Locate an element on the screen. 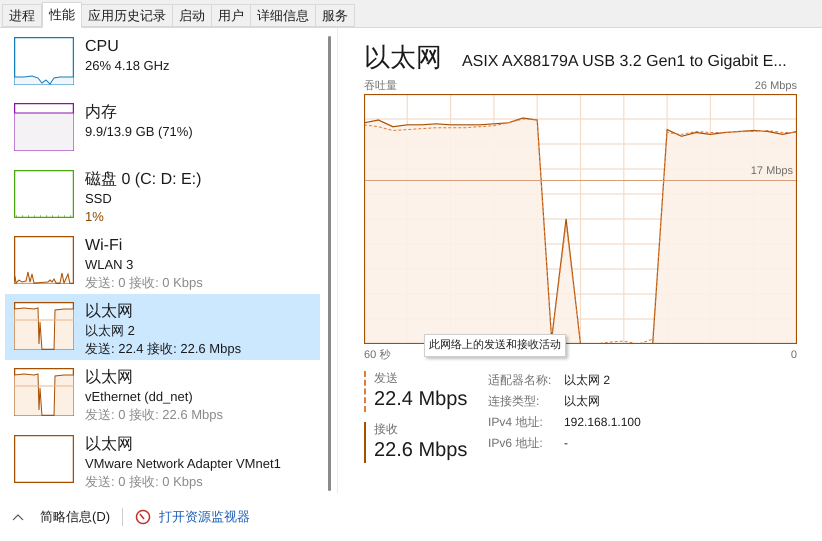  gauge-icon is located at coordinates (143, 517).